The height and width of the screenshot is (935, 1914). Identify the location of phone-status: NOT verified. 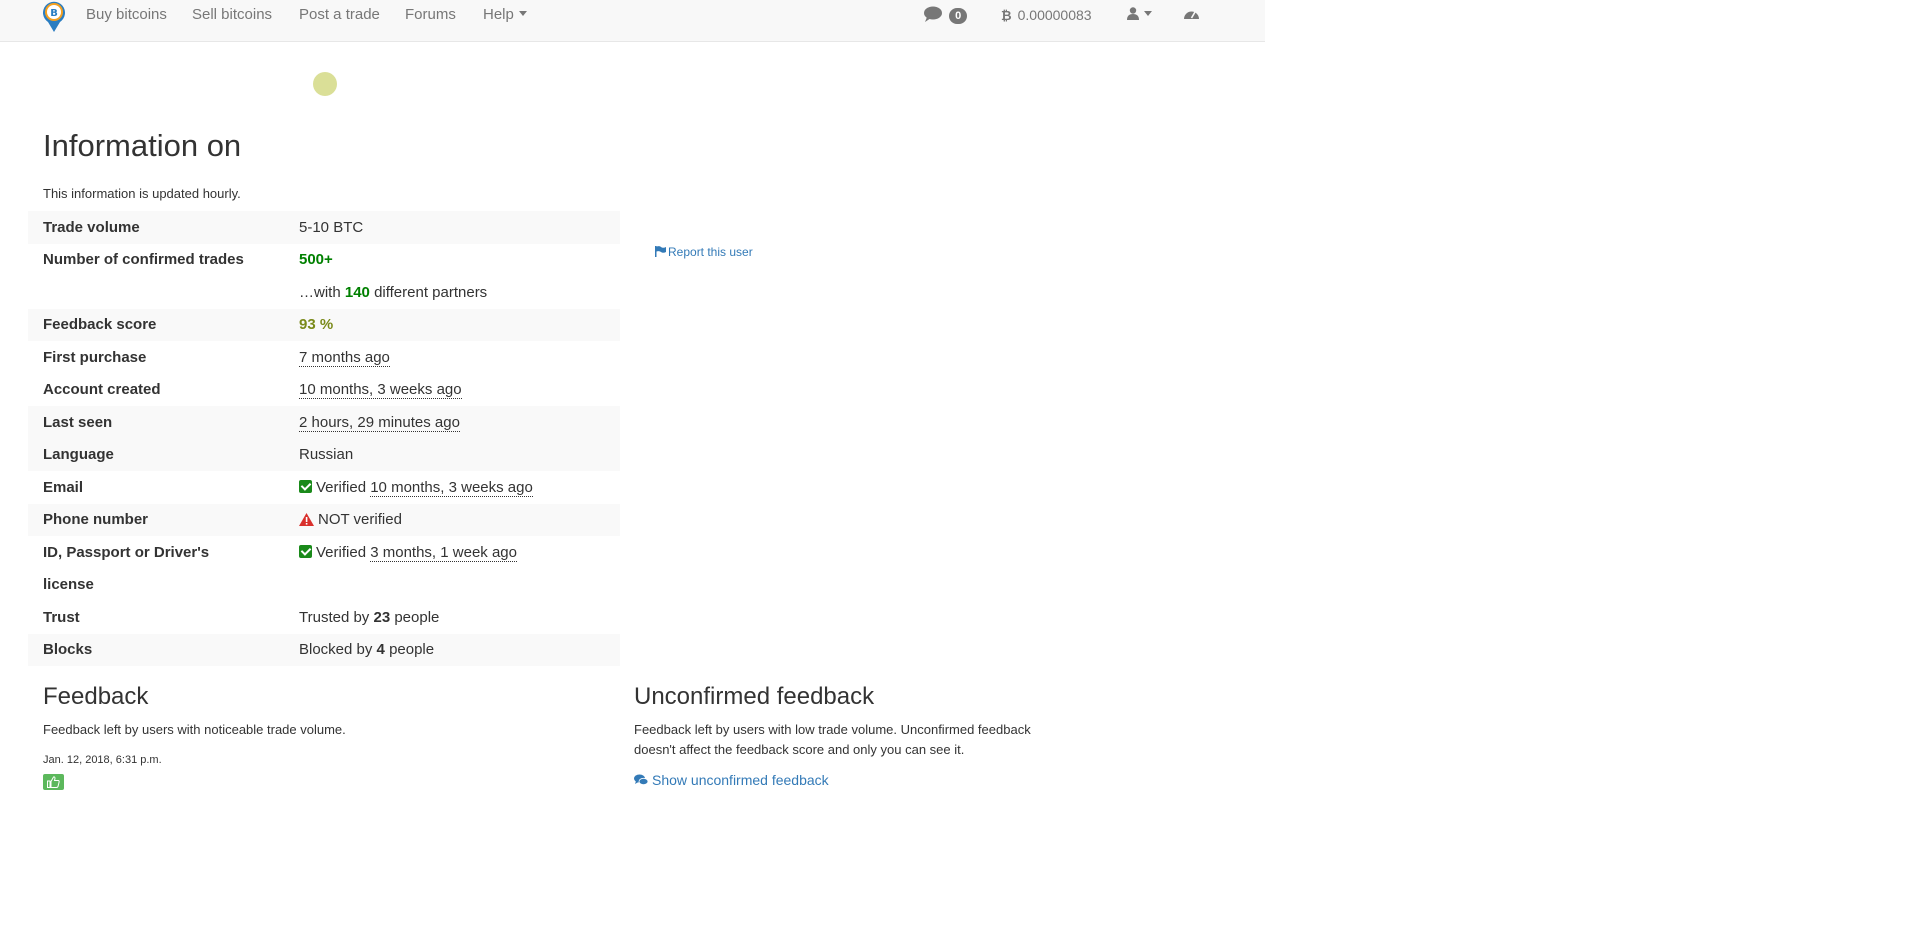
(360, 520).